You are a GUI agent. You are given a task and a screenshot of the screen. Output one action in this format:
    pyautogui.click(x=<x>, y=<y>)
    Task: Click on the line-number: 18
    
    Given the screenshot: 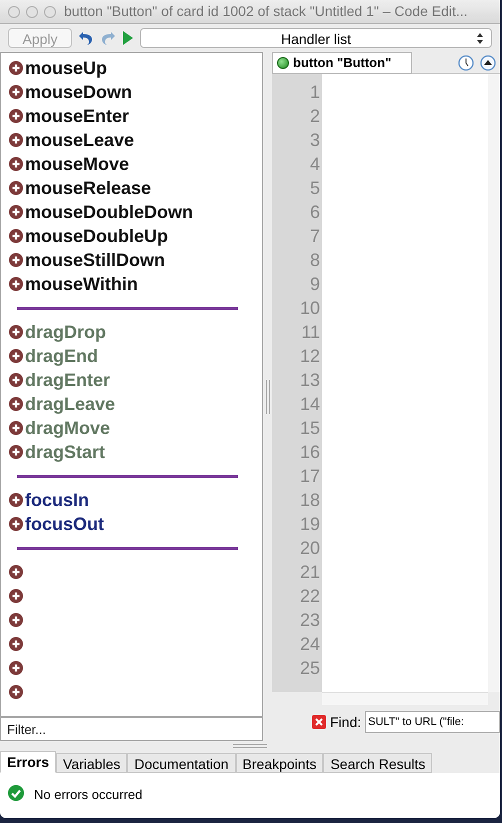 What is the action you would take?
    pyautogui.click(x=310, y=500)
    